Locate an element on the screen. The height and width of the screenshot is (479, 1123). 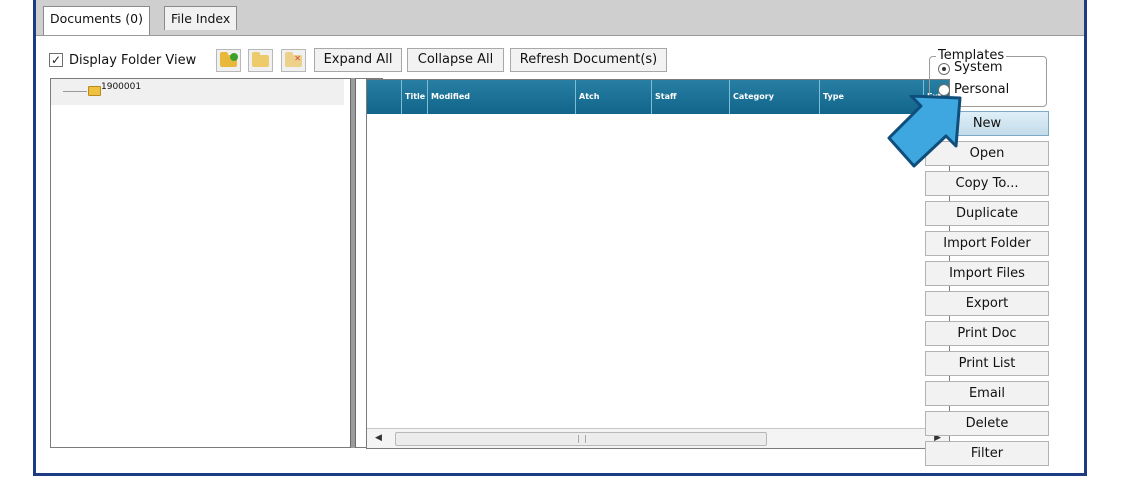
horizontal-scrollbar: ◀ ▶ is located at coordinates (658, 438).